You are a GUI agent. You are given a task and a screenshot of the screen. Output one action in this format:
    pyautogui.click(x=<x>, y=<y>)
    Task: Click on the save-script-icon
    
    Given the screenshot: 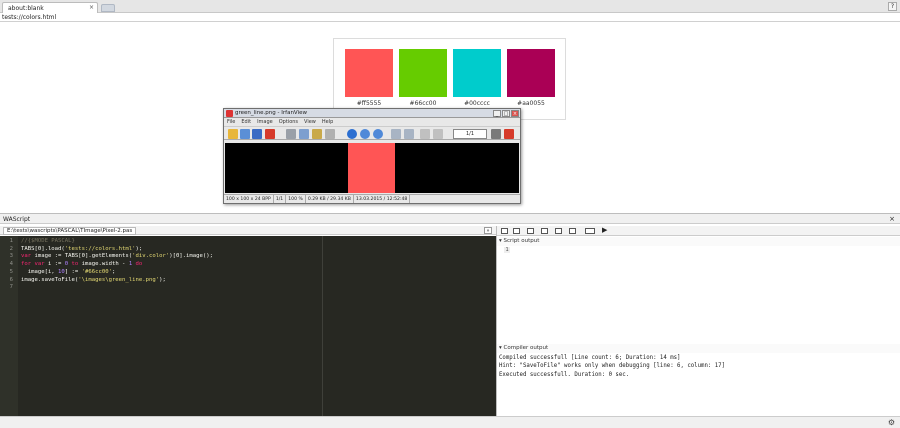 What is the action you would take?
    pyautogui.click(x=530, y=231)
    